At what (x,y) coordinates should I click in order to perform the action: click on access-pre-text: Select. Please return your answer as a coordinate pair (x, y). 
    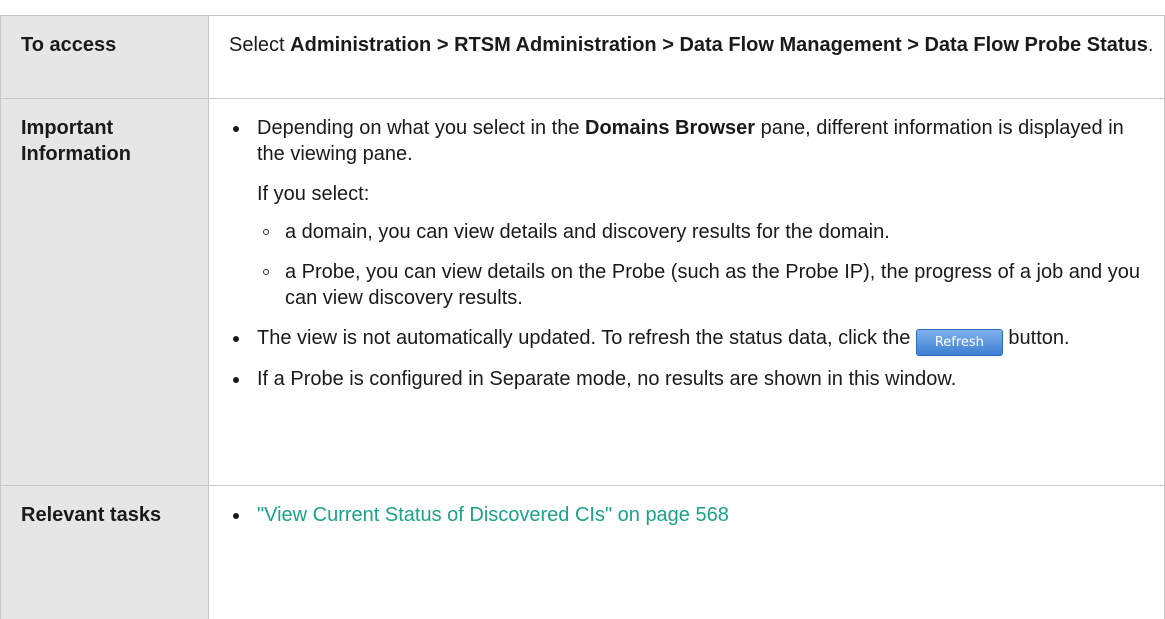
    Looking at the image, I should click on (260, 45).